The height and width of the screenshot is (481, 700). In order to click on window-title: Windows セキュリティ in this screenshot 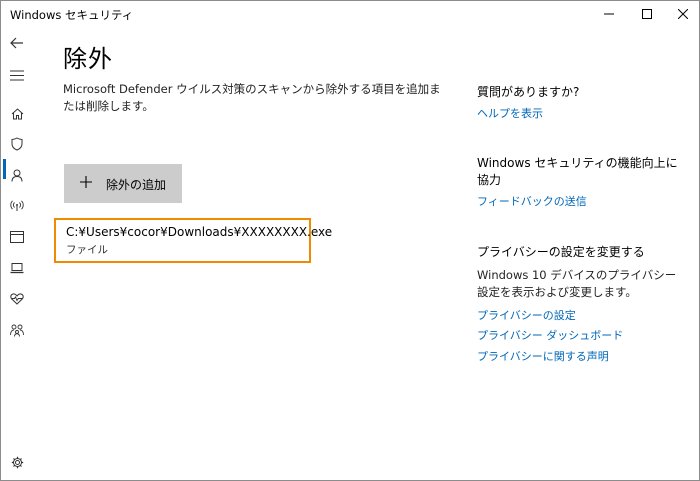, I will do `click(72, 15)`.